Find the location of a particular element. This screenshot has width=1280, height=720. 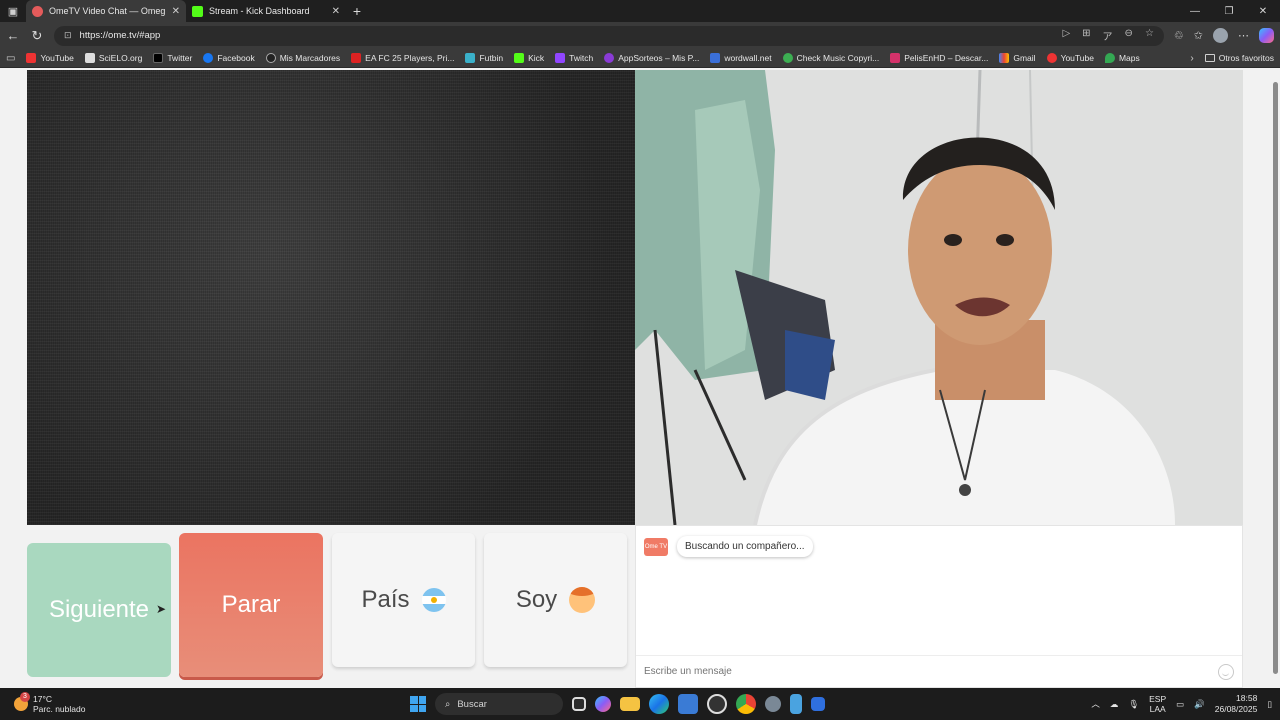

file-explorer-icon is located at coordinates (630, 704).